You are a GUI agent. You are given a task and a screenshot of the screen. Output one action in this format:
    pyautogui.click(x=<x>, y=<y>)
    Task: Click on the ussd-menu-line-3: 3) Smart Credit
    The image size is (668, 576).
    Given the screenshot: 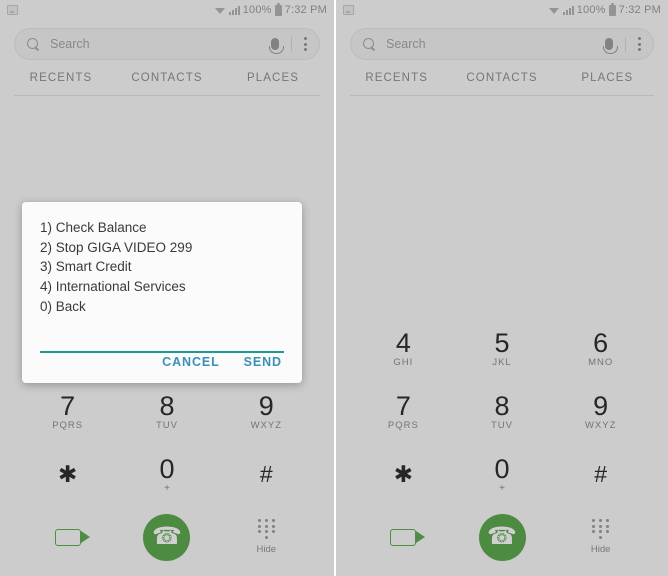 What is the action you would take?
    pyautogui.click(x=86, y=267)
    